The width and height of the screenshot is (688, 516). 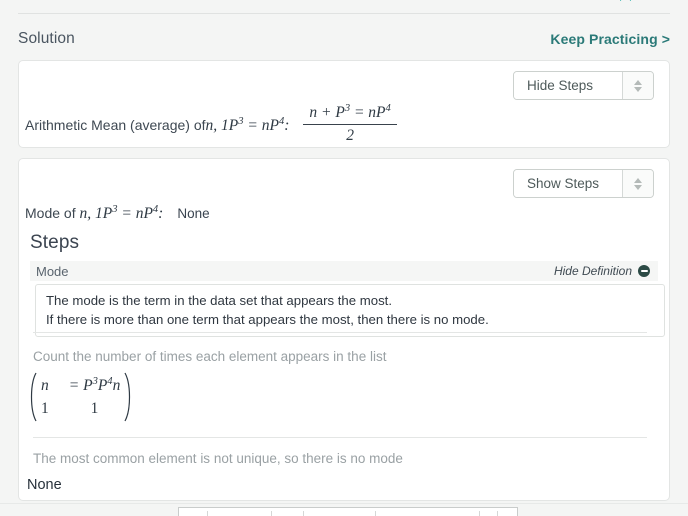 What do you see at coordinates (32, 397) in the screenshot?
I see `left-paren-icon` at bounding box center [32, 397].